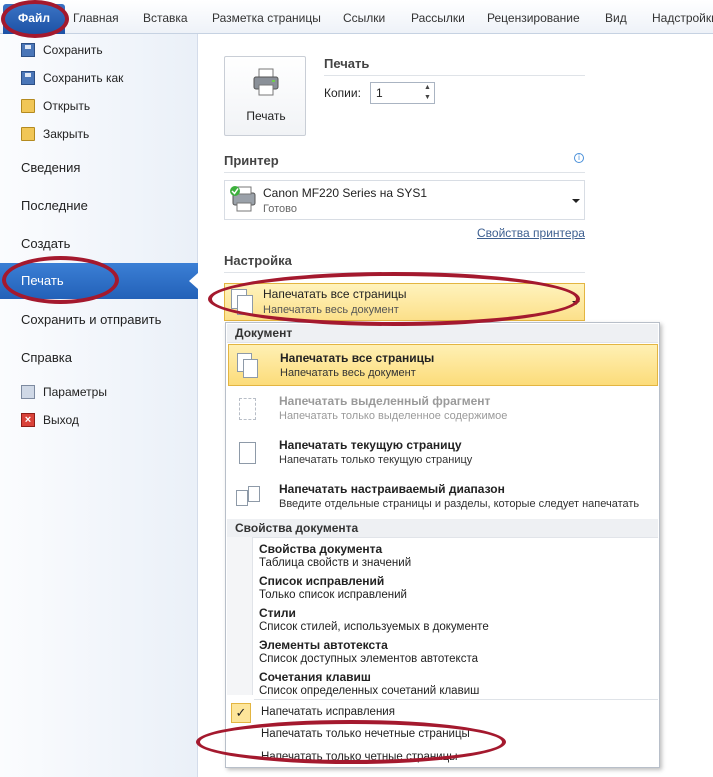 This screenshot has height=777, width=713. I want to click on tab-home: Главная, so click(96, 18).